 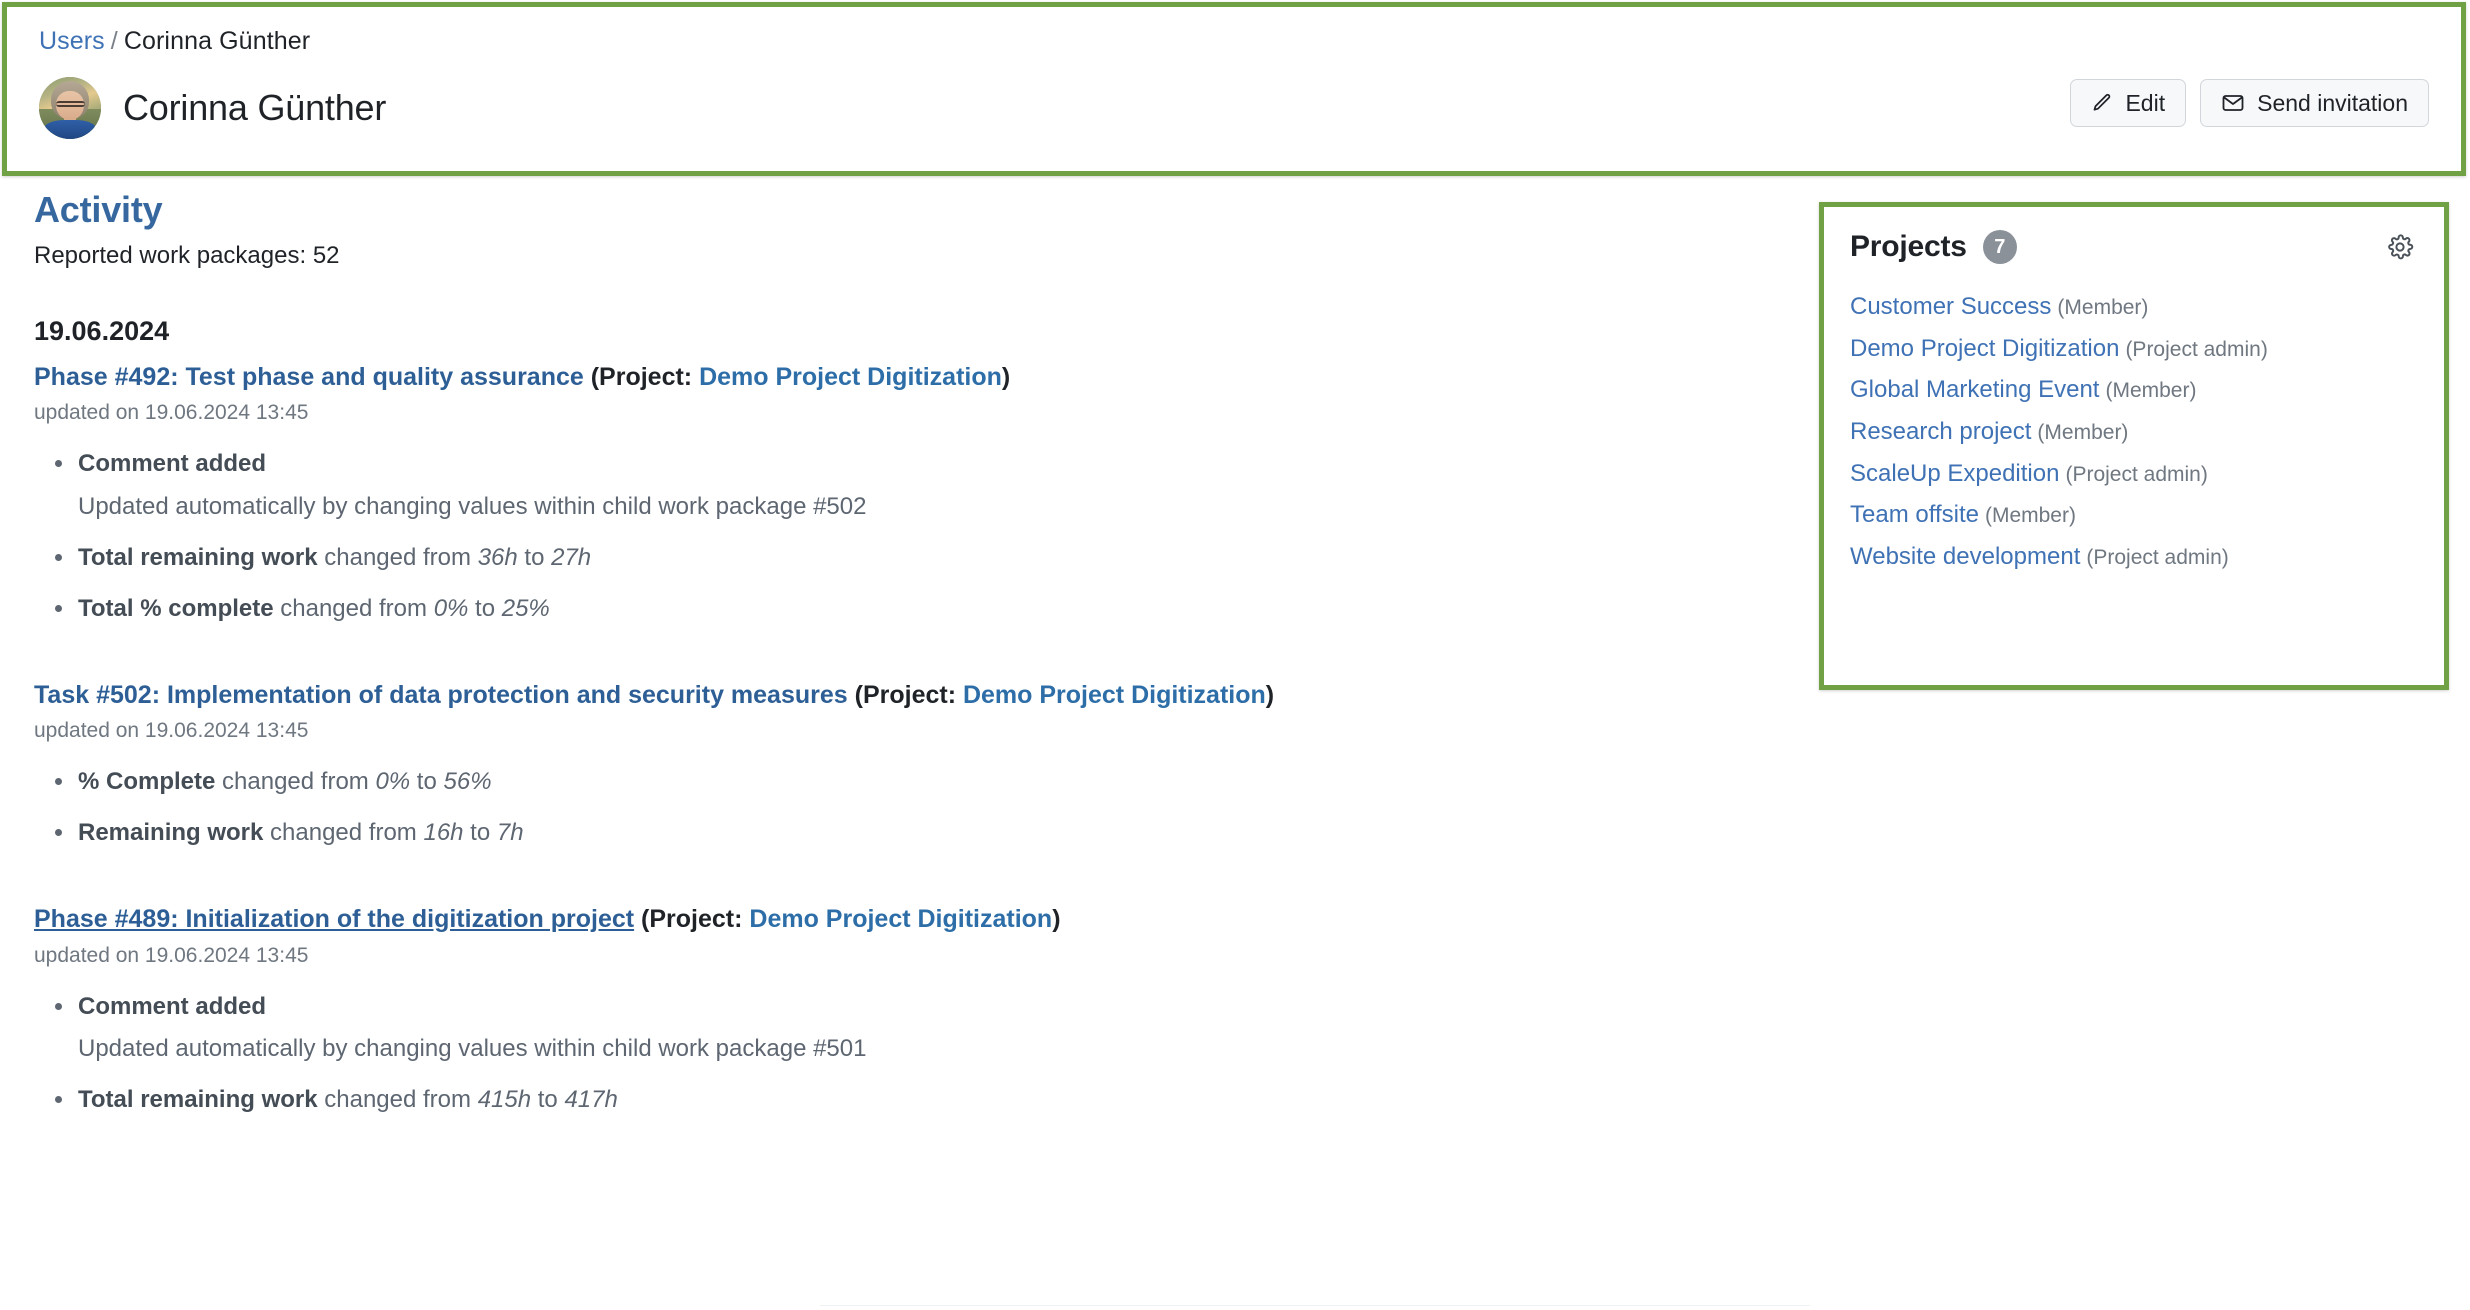 What do you see at coordinates (1984, 348) in the screenshot?
I see `project-name-link: Demo Project Digitization` at bounding box center [1984, 348].